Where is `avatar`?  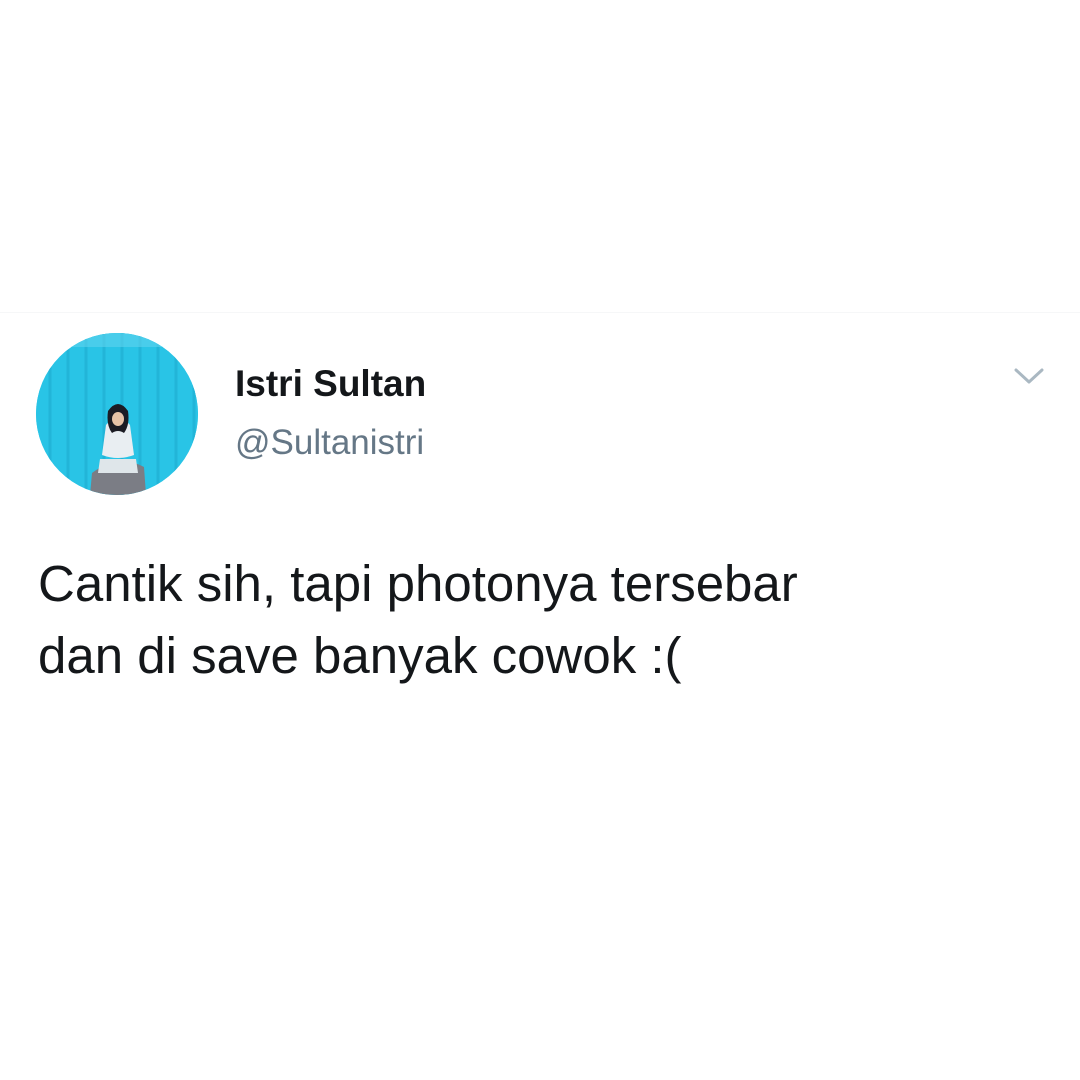 avatar is located at coordinates (117, 414).